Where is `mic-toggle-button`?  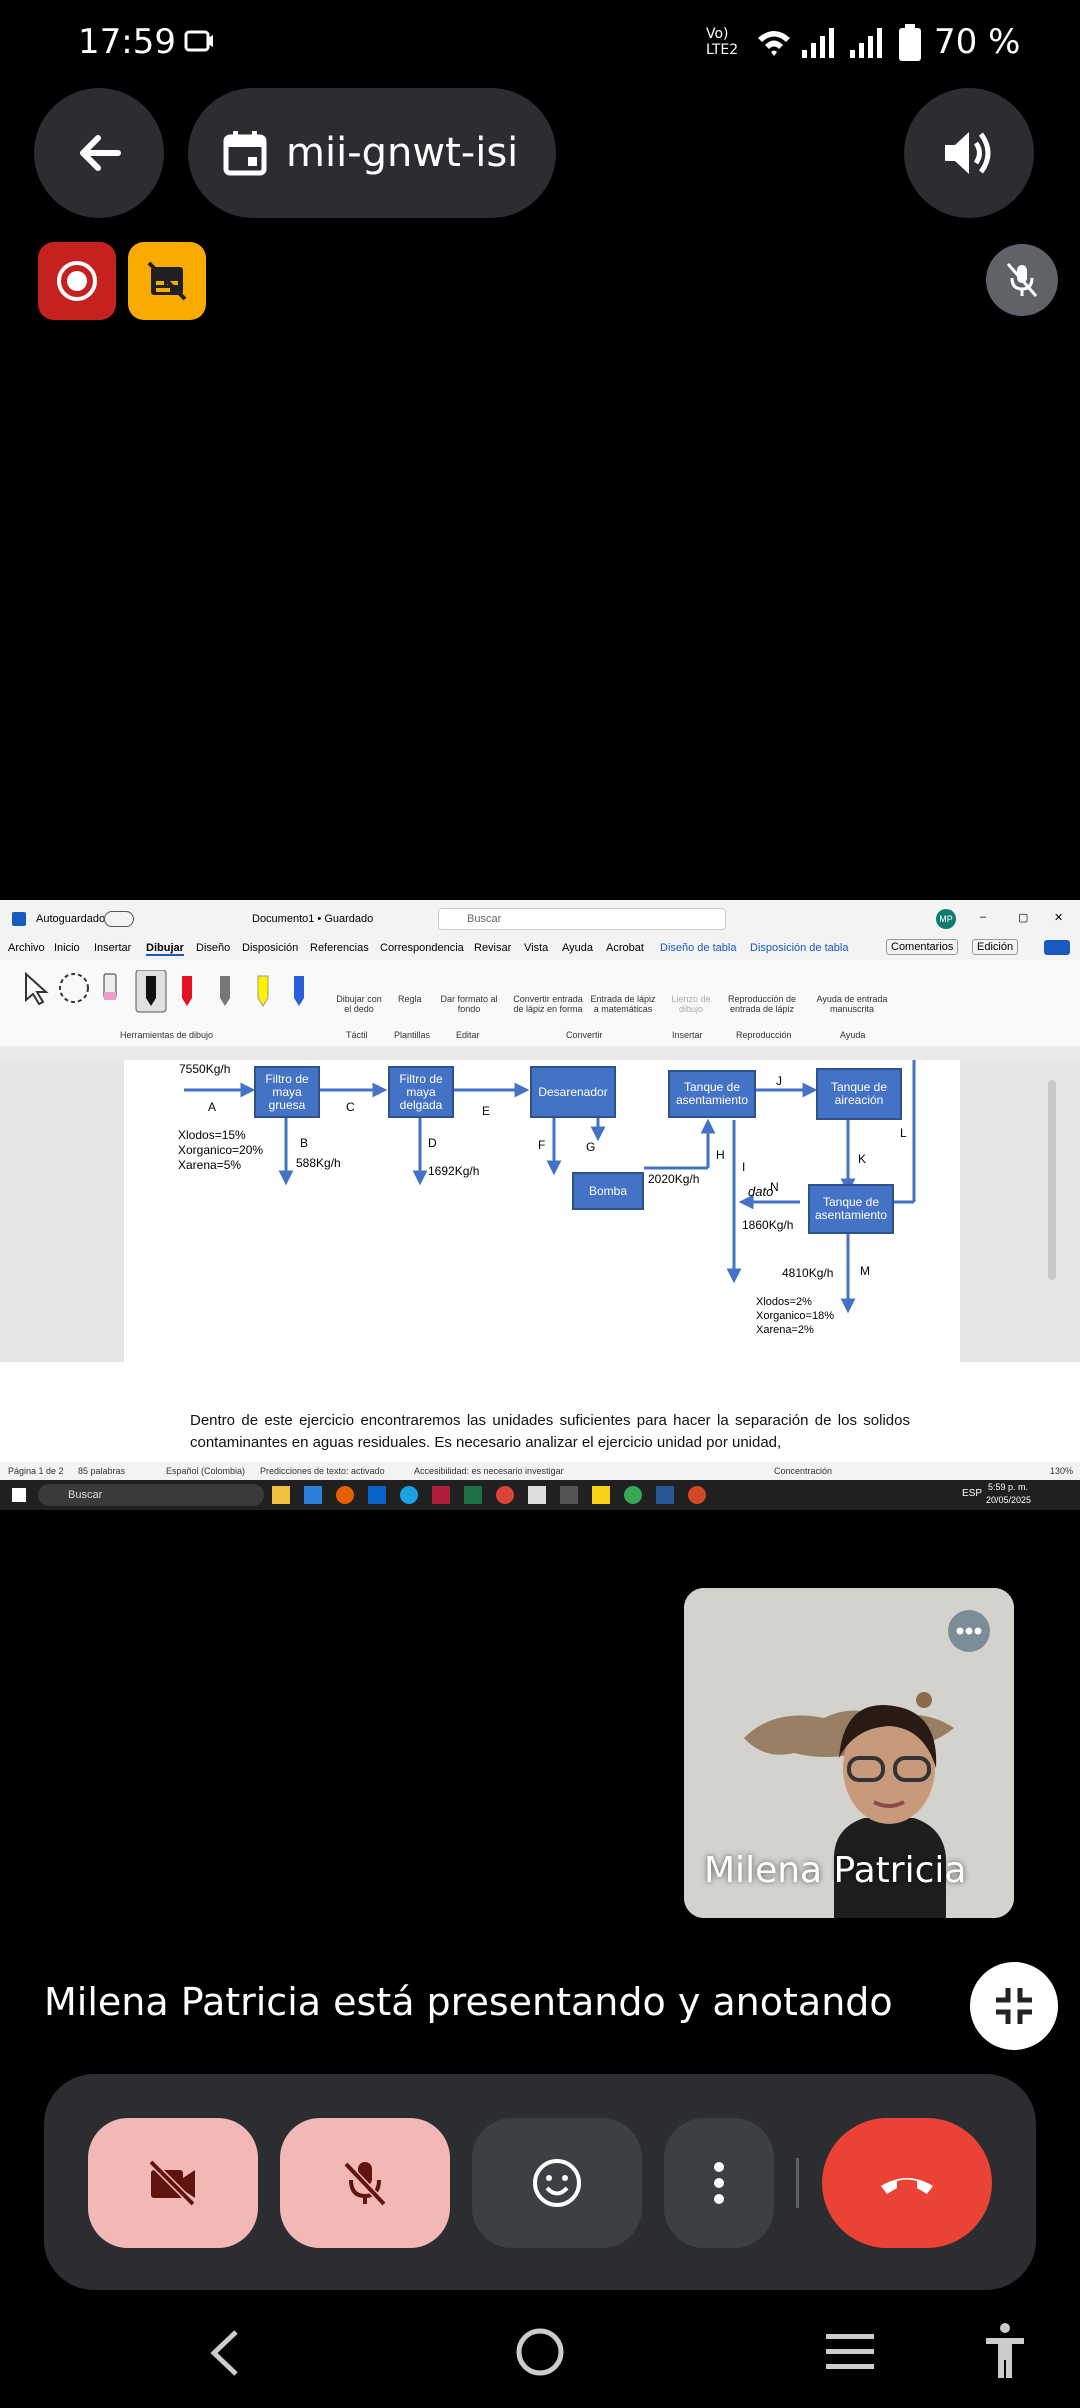
mic-toggle-button is located at coordinates (365, 2183).